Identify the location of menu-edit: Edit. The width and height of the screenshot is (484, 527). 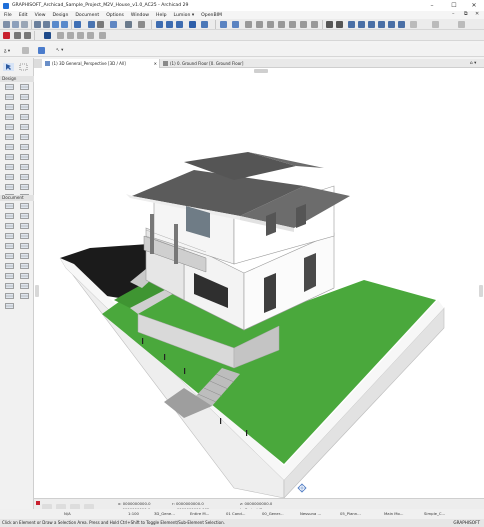
(23, 15).